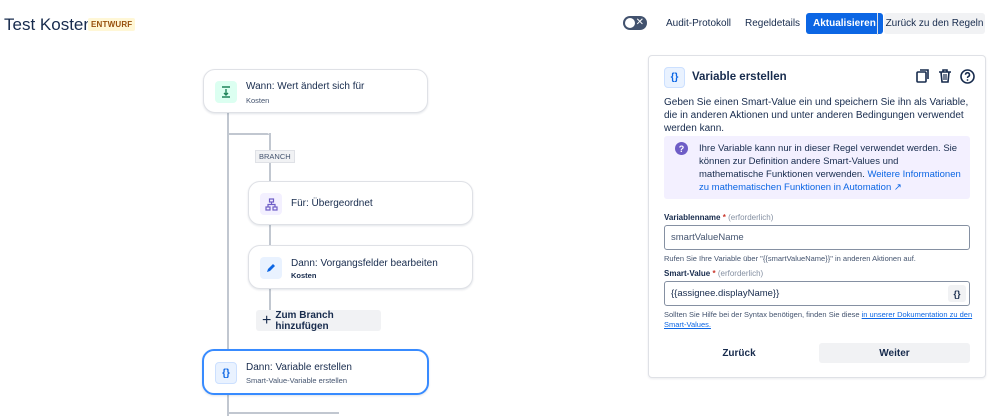 Image resolution: width=998 pixels, height=416 pixels. I want to click on copy-icon, so click(923, 76).